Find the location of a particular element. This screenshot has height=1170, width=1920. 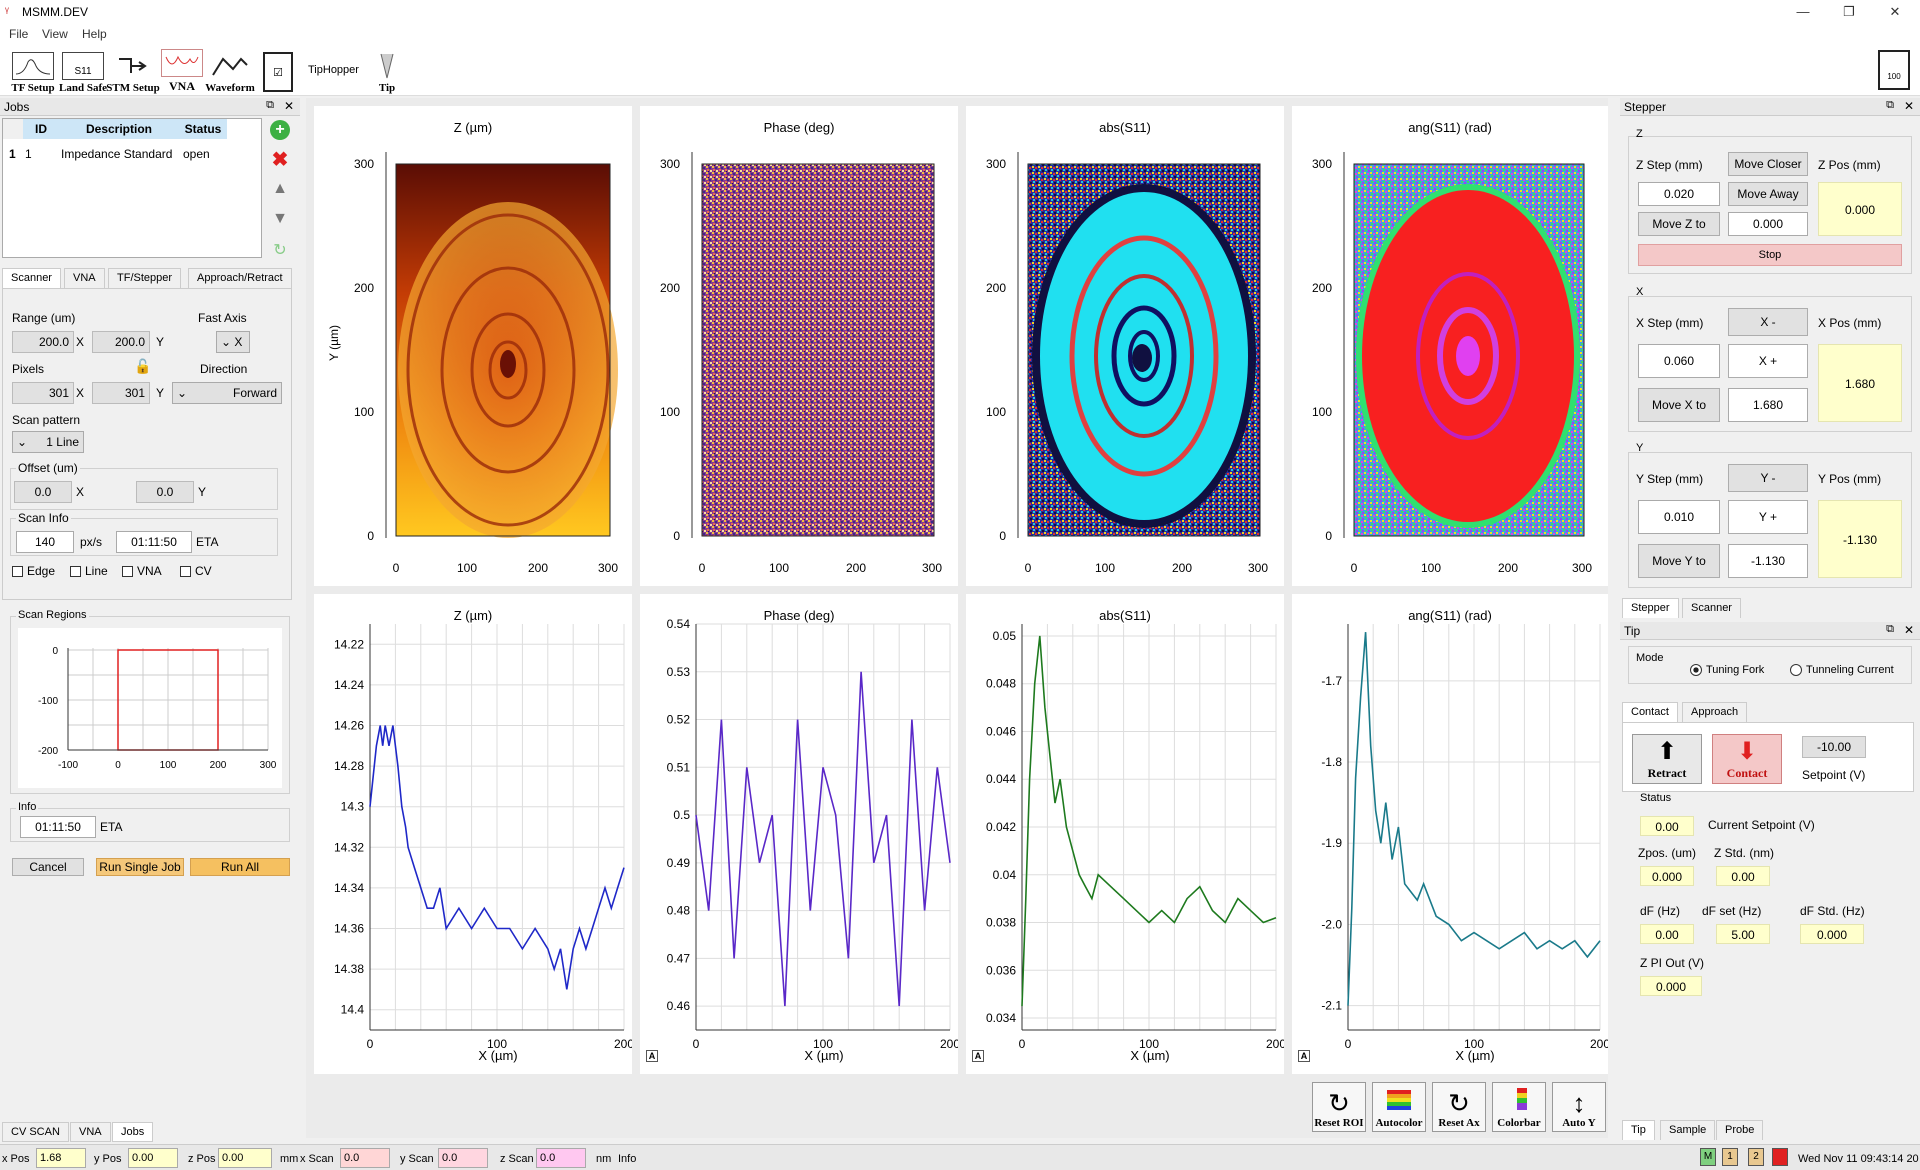

phase-image-plot: Phase (deg) 300 200 100 0 0 100 200 300 is located at coordinates (799, 346).